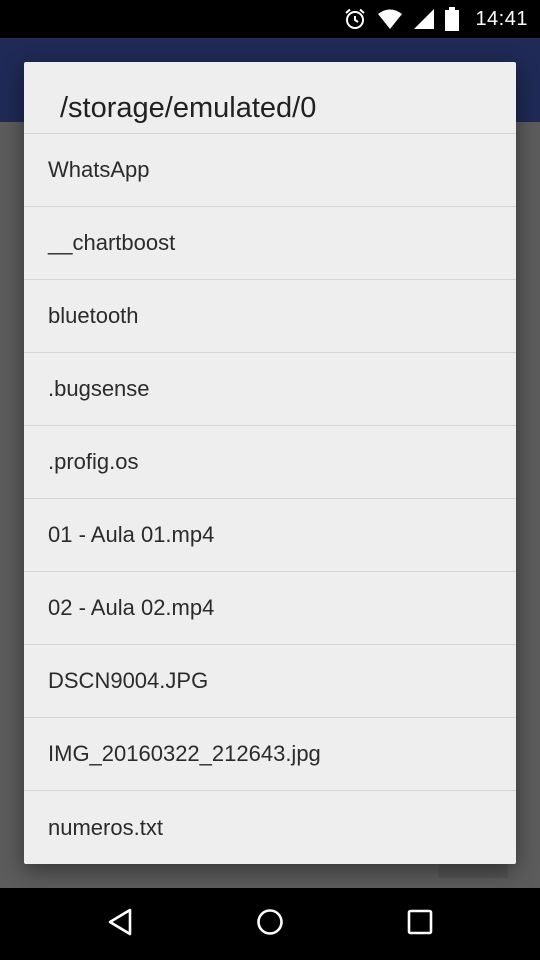  I want to click on file-item-chartboost: __chartboost, so click(270, 243).